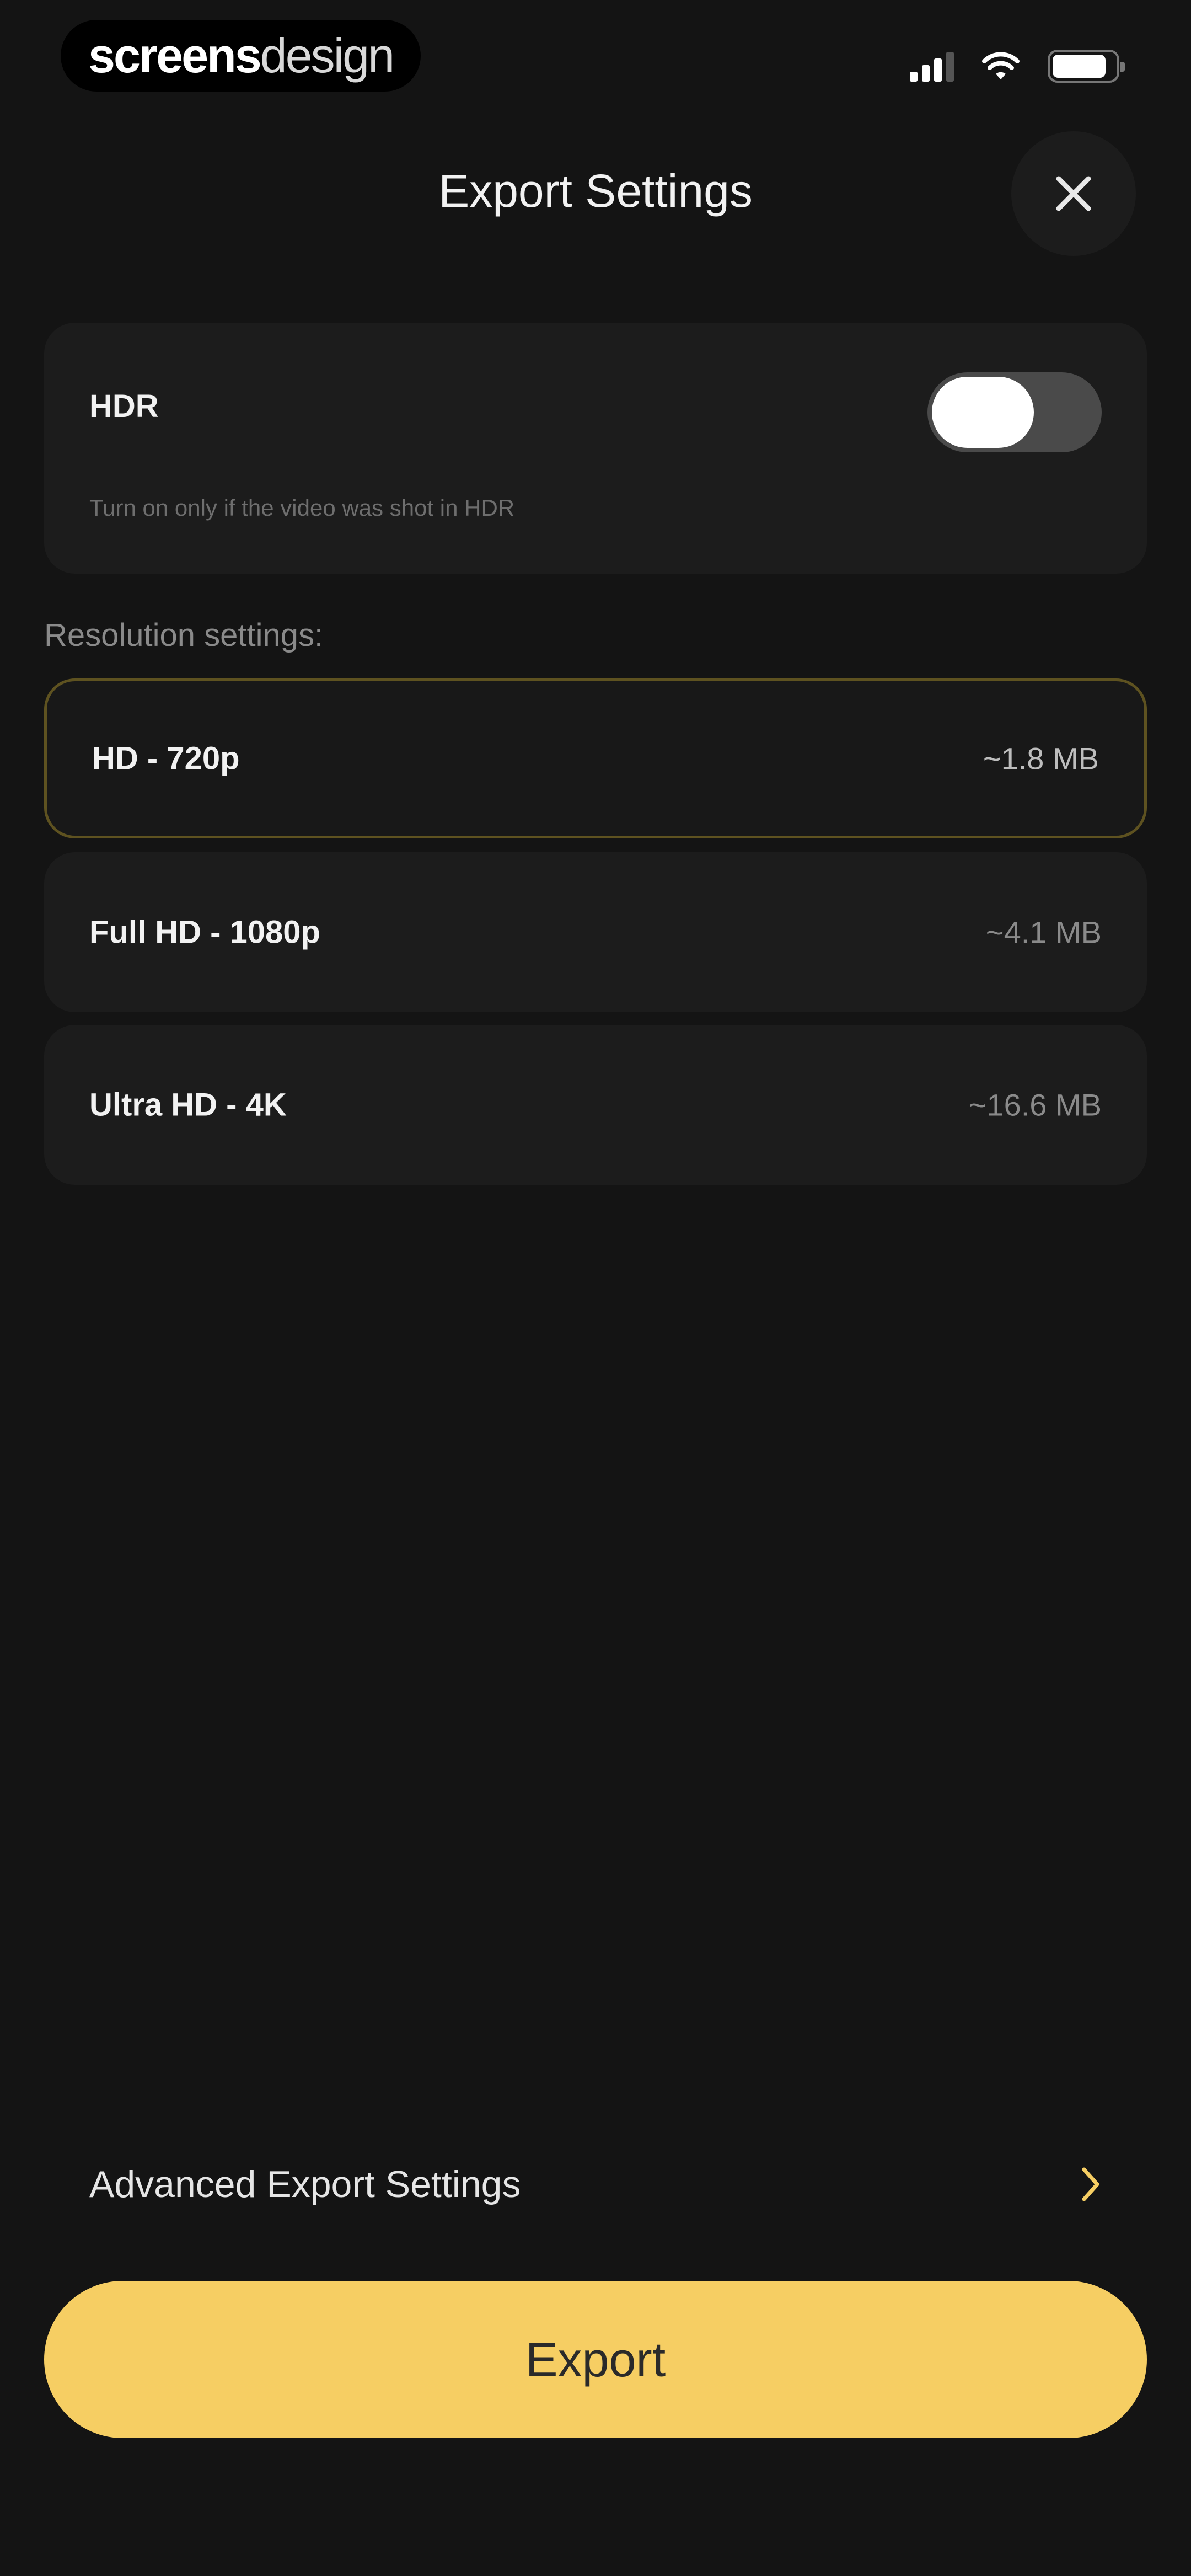  What do you see at coordinates (1001, 65) in the screenshot?
I see `wifi-icon` at bounding box center [1001, 65].